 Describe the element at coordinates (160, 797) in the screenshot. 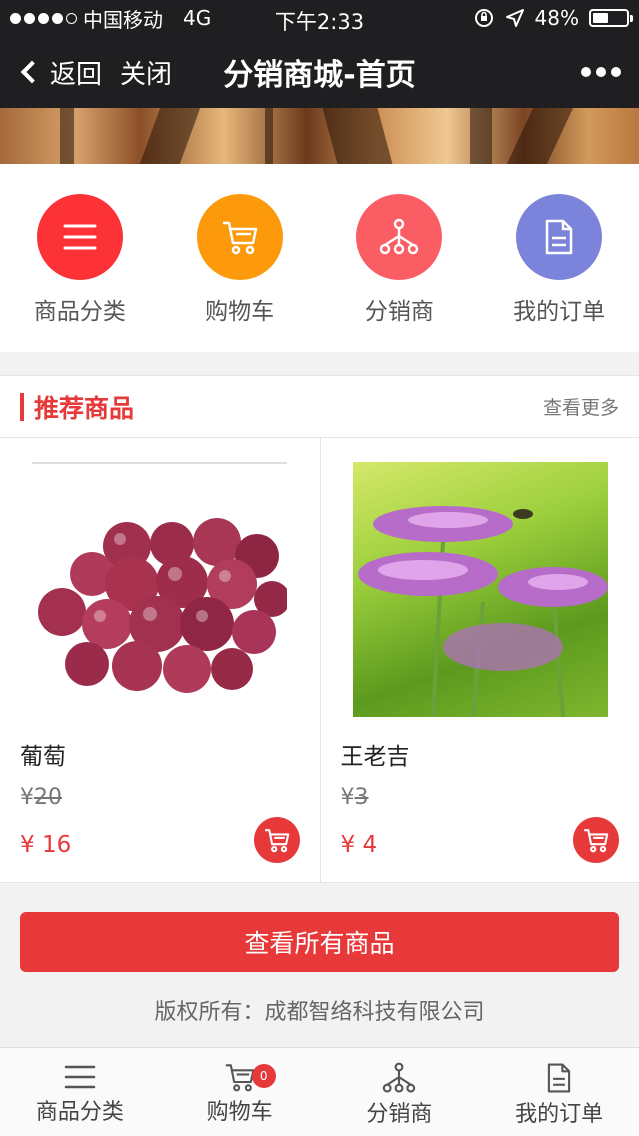

I see `product-old-price: ¥20` at that location.